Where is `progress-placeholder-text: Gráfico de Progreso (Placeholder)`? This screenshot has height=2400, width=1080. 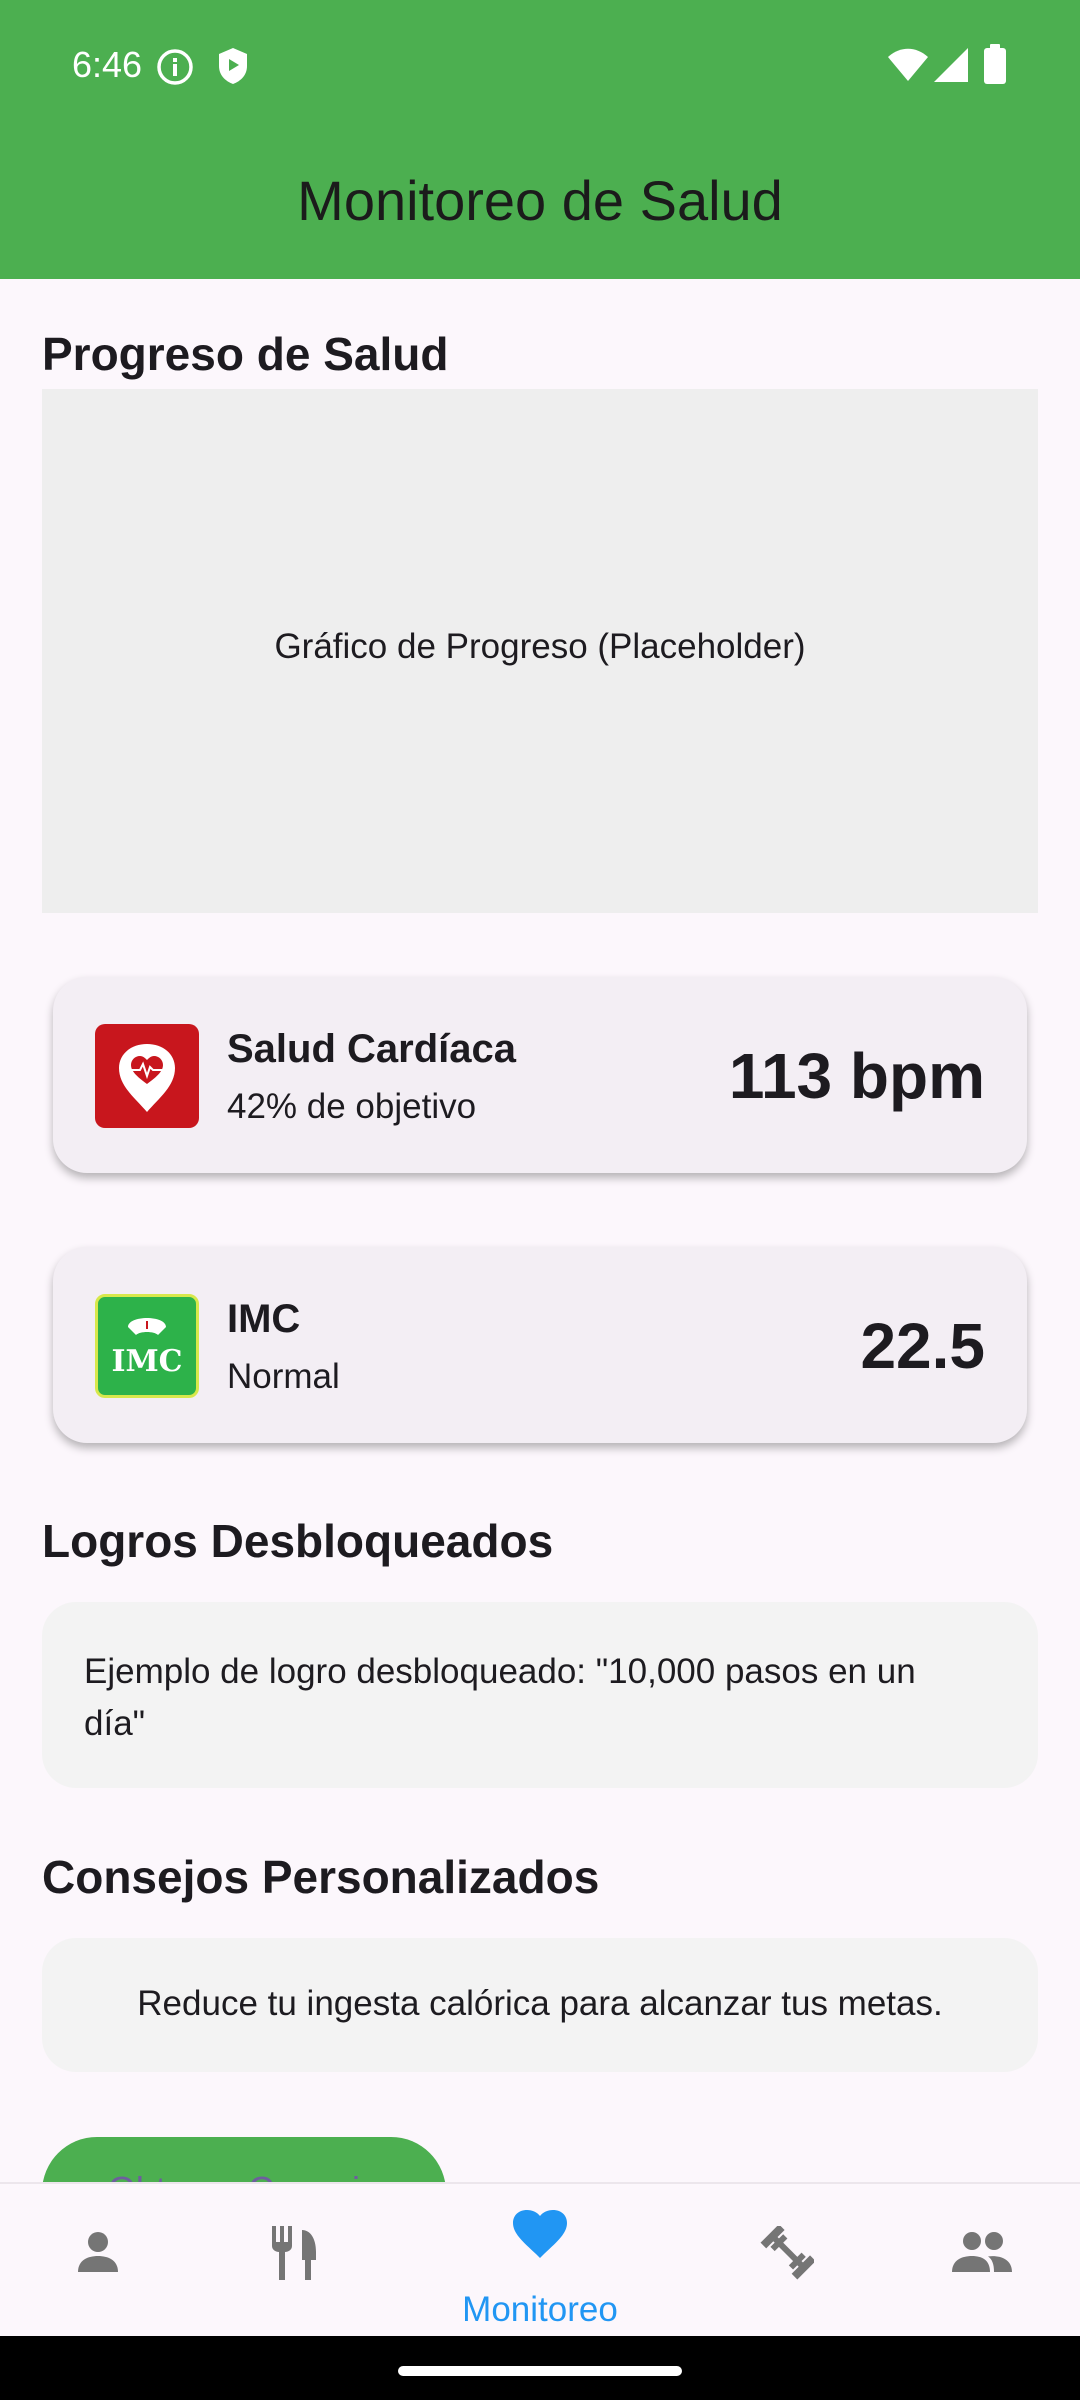 progress-placeholder-text: Gráfico de Progreso (Placeholder) is located at coordinates (540, 646).